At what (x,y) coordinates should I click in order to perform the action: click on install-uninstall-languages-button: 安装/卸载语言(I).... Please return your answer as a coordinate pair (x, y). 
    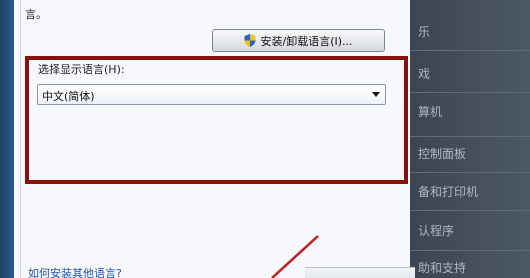
    Looking at the image, I should click on (298, 40).